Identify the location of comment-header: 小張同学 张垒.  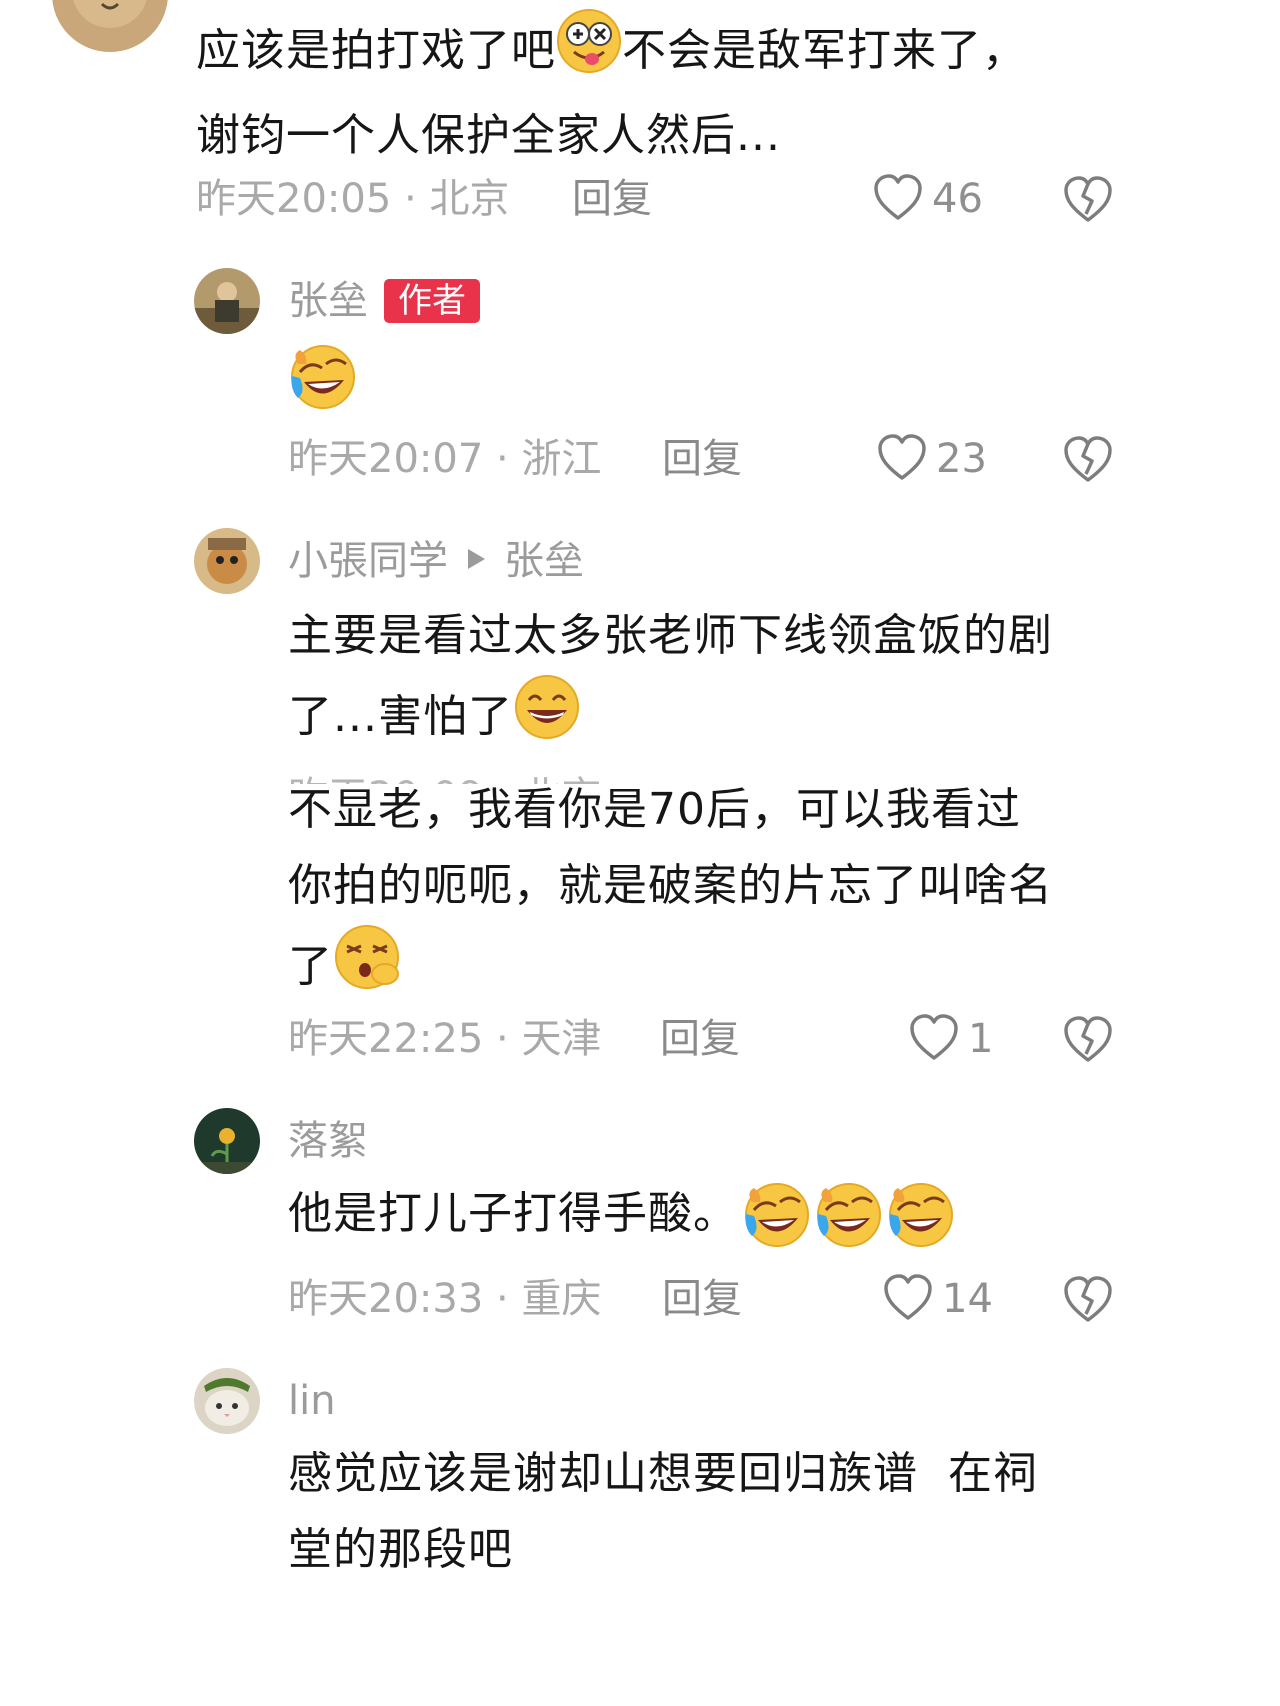
(436, 561).